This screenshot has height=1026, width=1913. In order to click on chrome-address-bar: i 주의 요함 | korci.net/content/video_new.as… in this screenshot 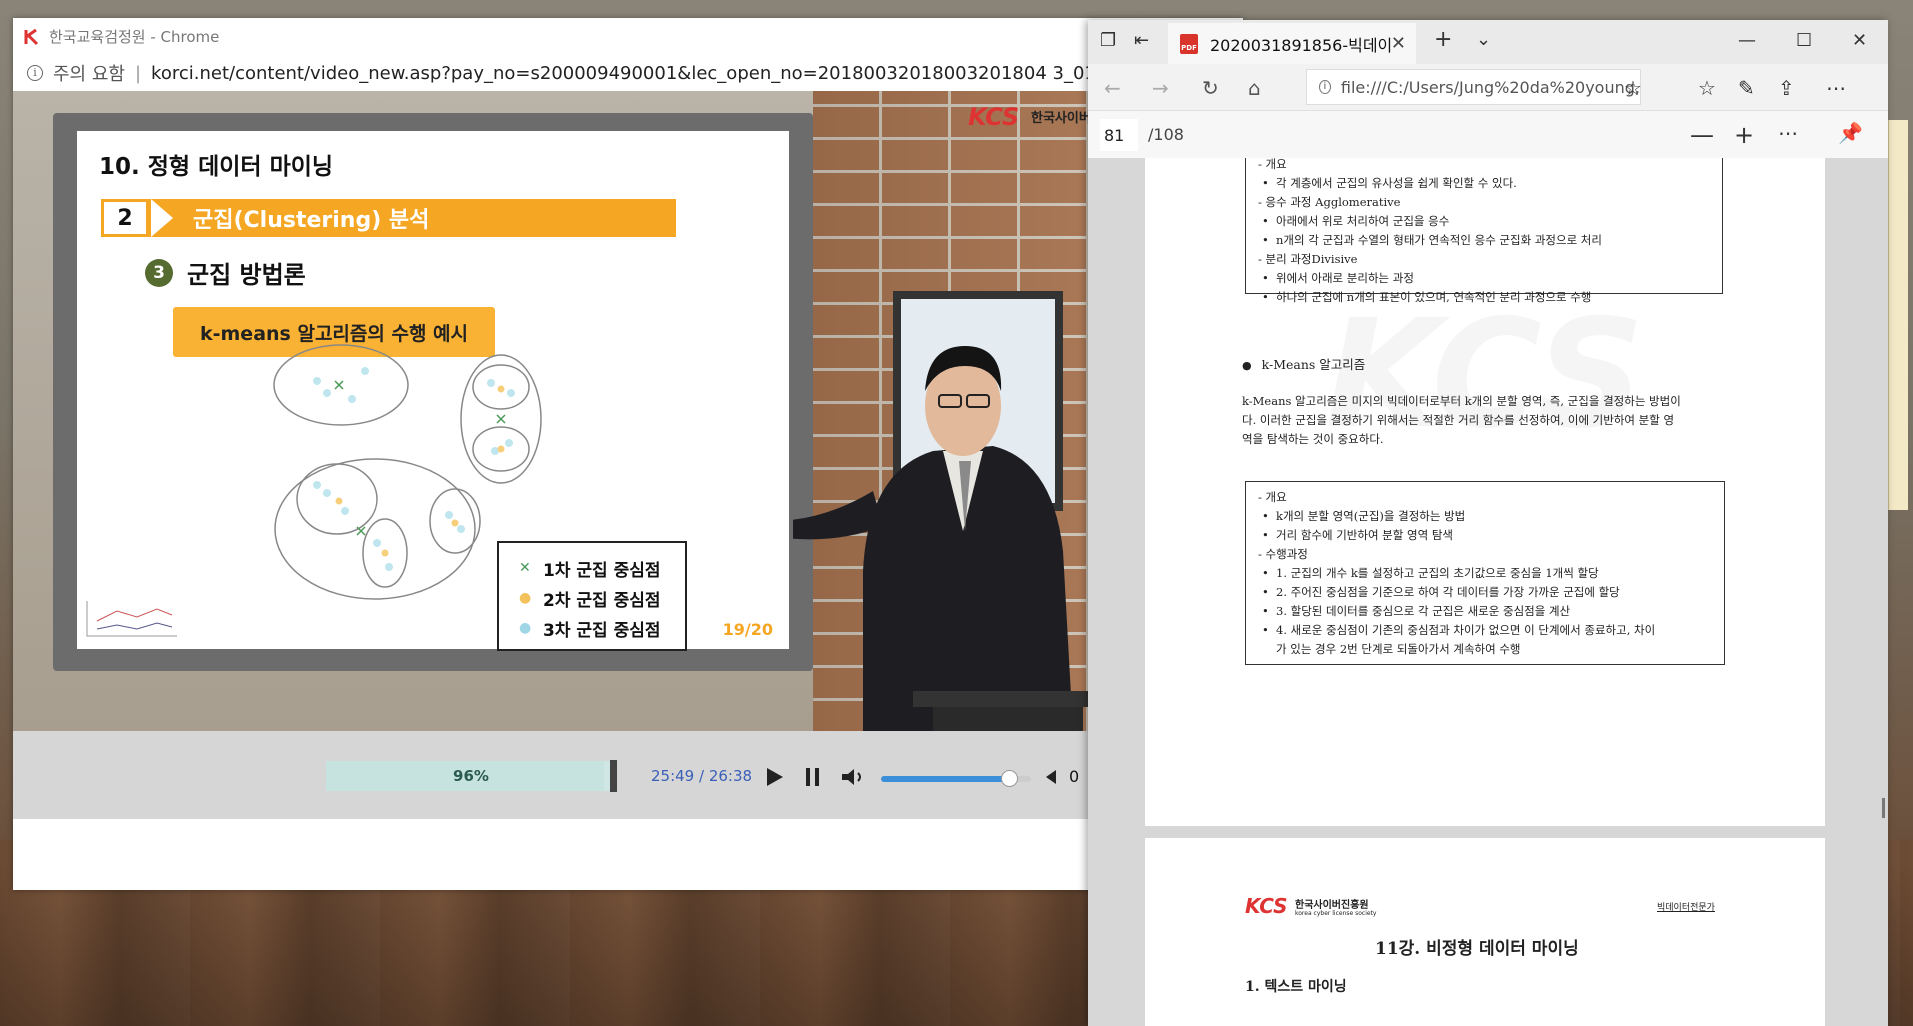, I will do `click(628, 73)`.